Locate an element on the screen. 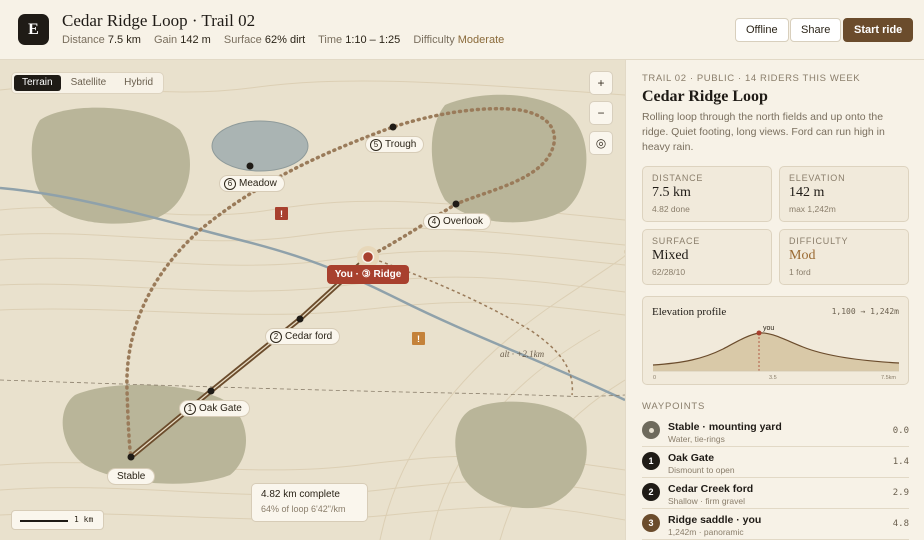 The width and height of the screenshot is (924, 540). waypoints-heading: WAYPOINTS is located at coordinates (674, 406).